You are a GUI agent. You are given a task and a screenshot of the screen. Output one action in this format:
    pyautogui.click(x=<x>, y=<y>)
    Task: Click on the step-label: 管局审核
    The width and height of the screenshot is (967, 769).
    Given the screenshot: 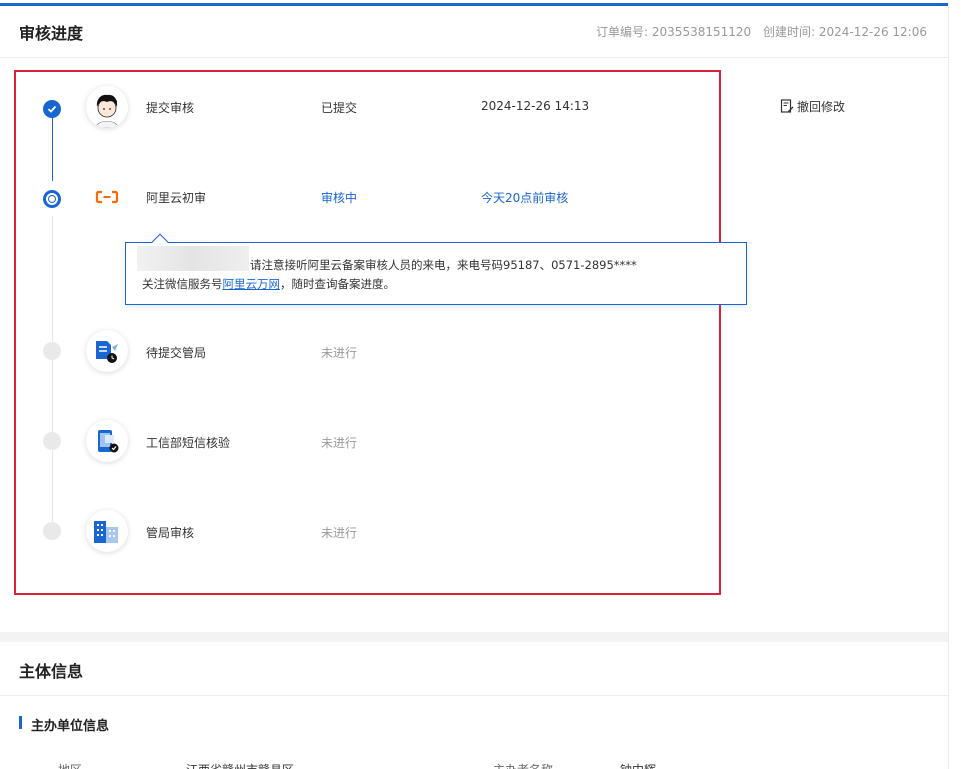 What is the action you would take?
    pyautogui.click(x=170, y=533)
    